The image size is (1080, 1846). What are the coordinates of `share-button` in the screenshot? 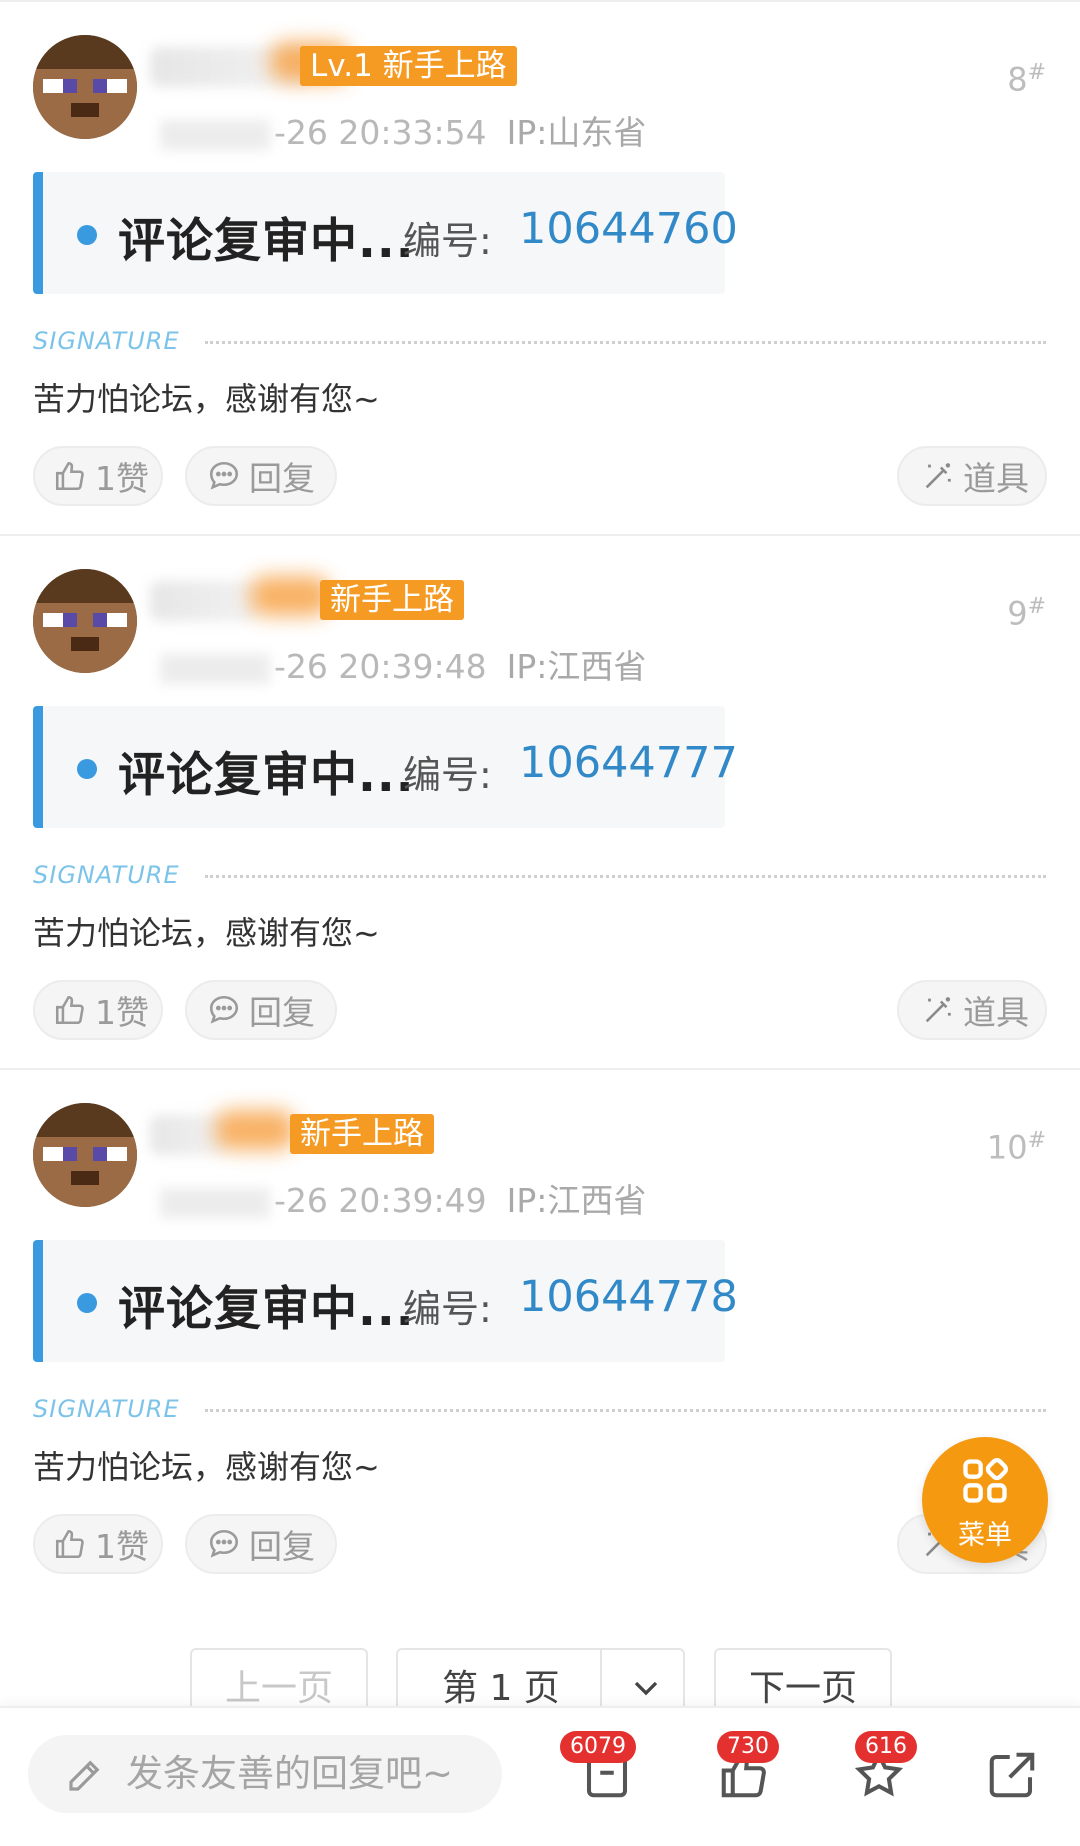 It's located at (1015, 1778).